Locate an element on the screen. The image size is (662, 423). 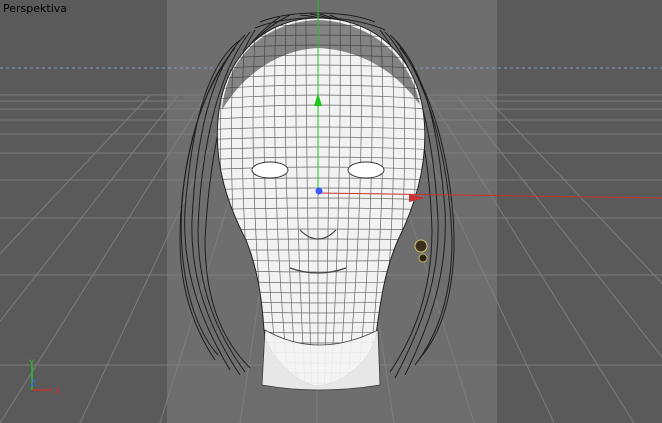
gizmo-y-label: Y is located at coordinates (31, 364).